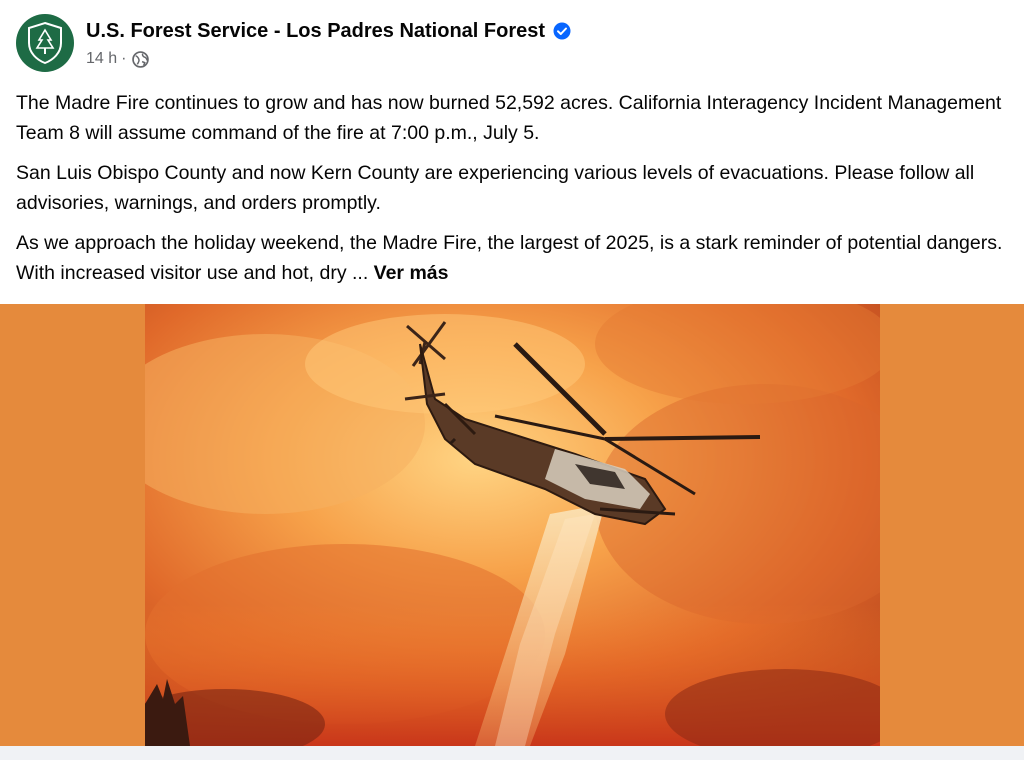 Image resolution: width=1024 pixels, height=760 pixels. What do you see at coordinates (101, 59) in the screenshot?
I see `post-timestamp-link: 14 h` at bounding box center [101, 59].